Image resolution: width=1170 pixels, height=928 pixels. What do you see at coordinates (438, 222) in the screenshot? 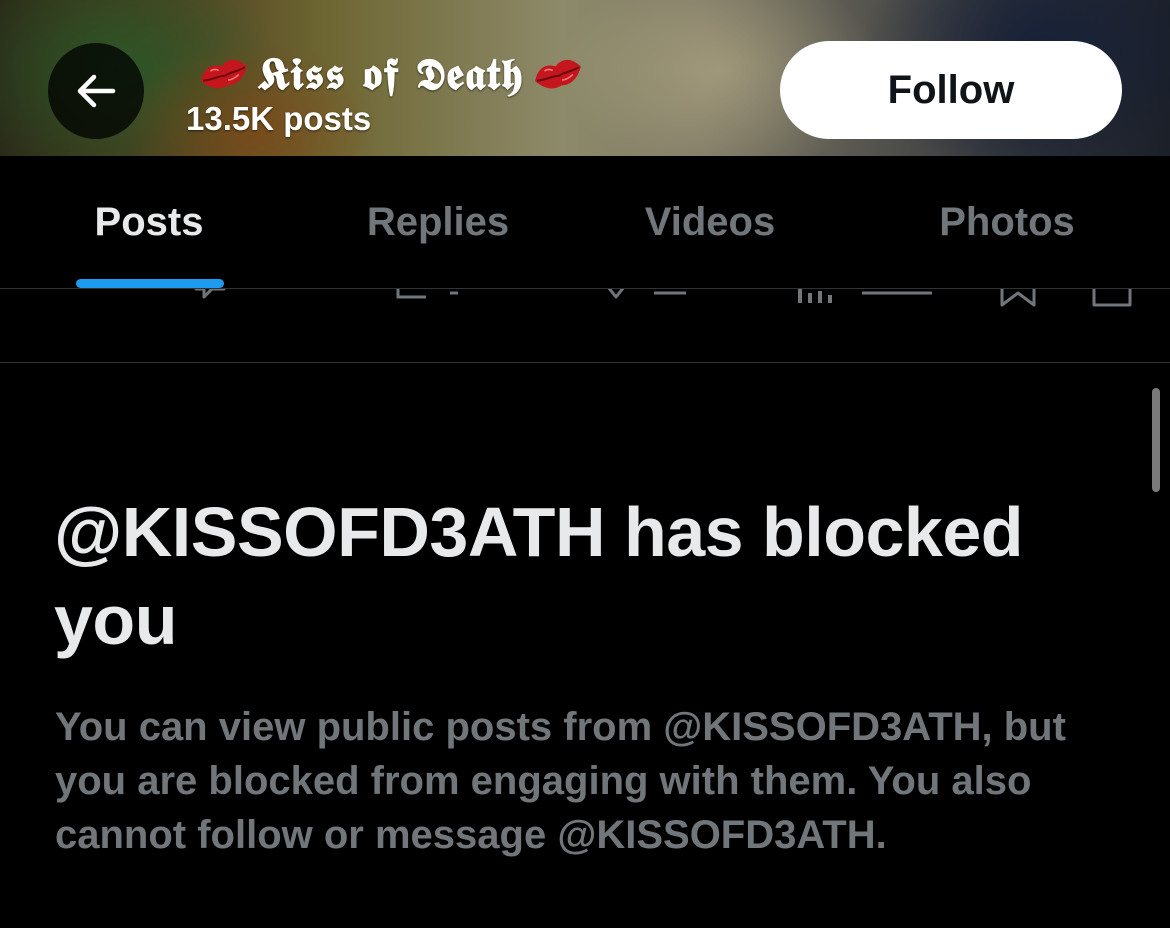
I see `tab-replies: Replies` at bounding box center [438, 222].